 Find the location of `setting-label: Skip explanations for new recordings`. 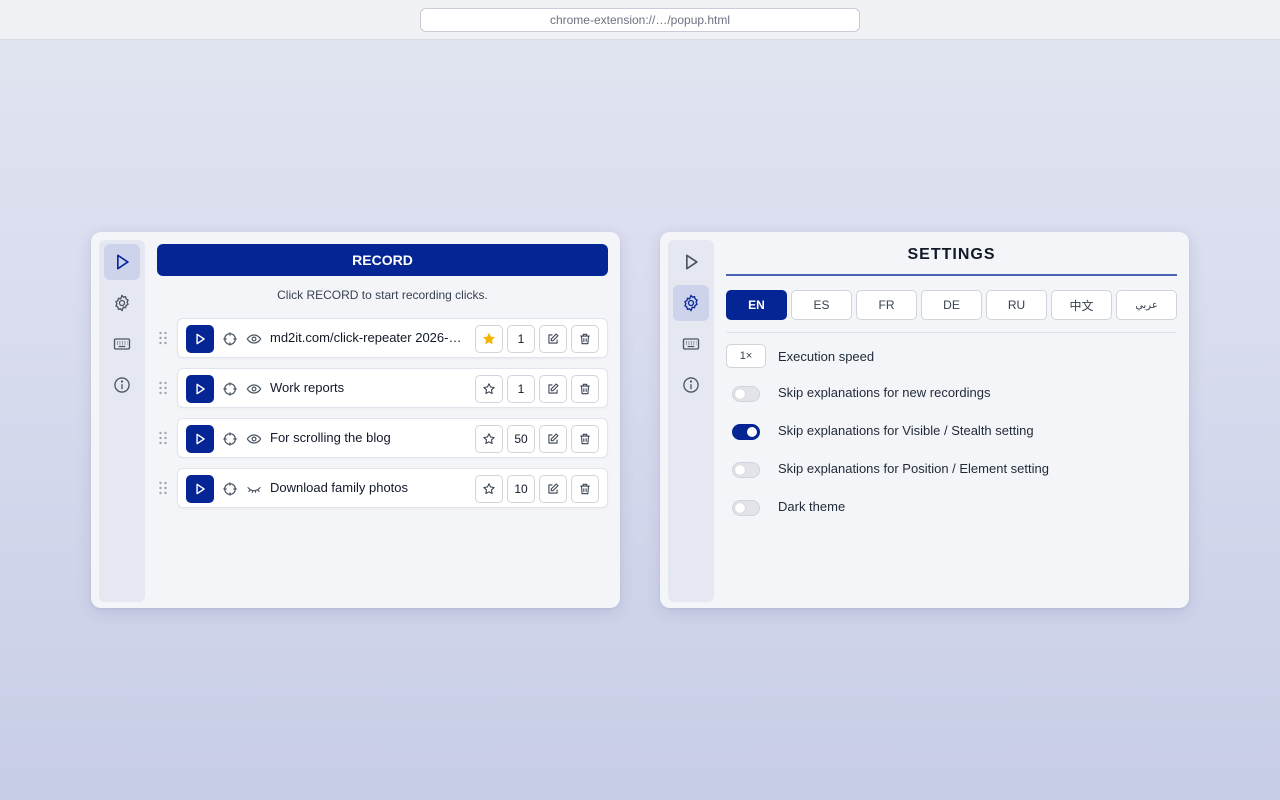

setting-label: Skip explanations for new recordings is located at coordinates (884, 392).